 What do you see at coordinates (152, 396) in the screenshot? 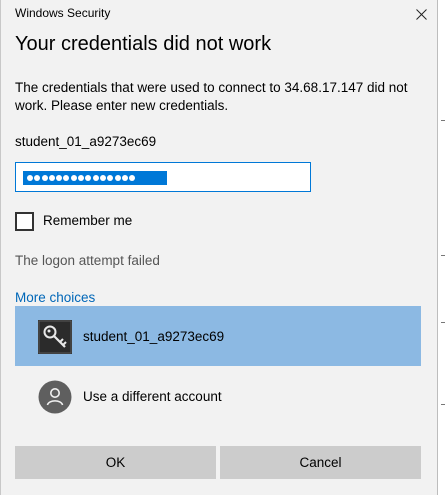
I see `account-option-label: Use a different account` at bounding box center [152, 396].